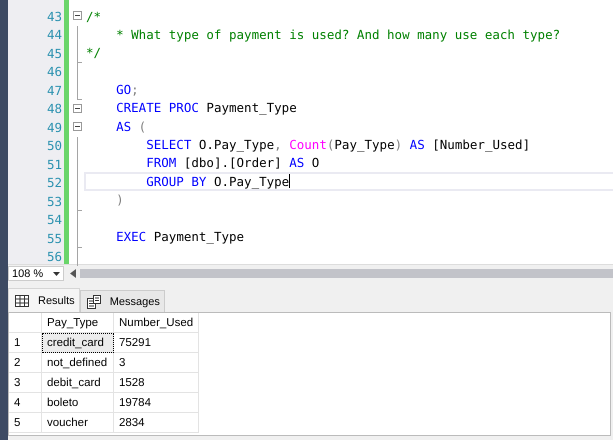  Describe the element at coordinates (73, 273) in the screenshot. I see `scroll-left-icon` at that location.